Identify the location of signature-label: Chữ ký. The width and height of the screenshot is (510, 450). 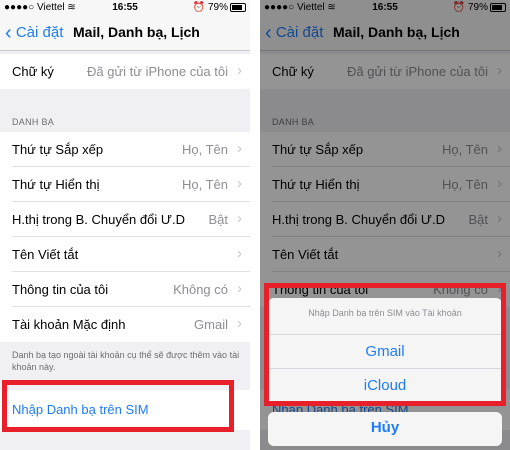
(33, 71).